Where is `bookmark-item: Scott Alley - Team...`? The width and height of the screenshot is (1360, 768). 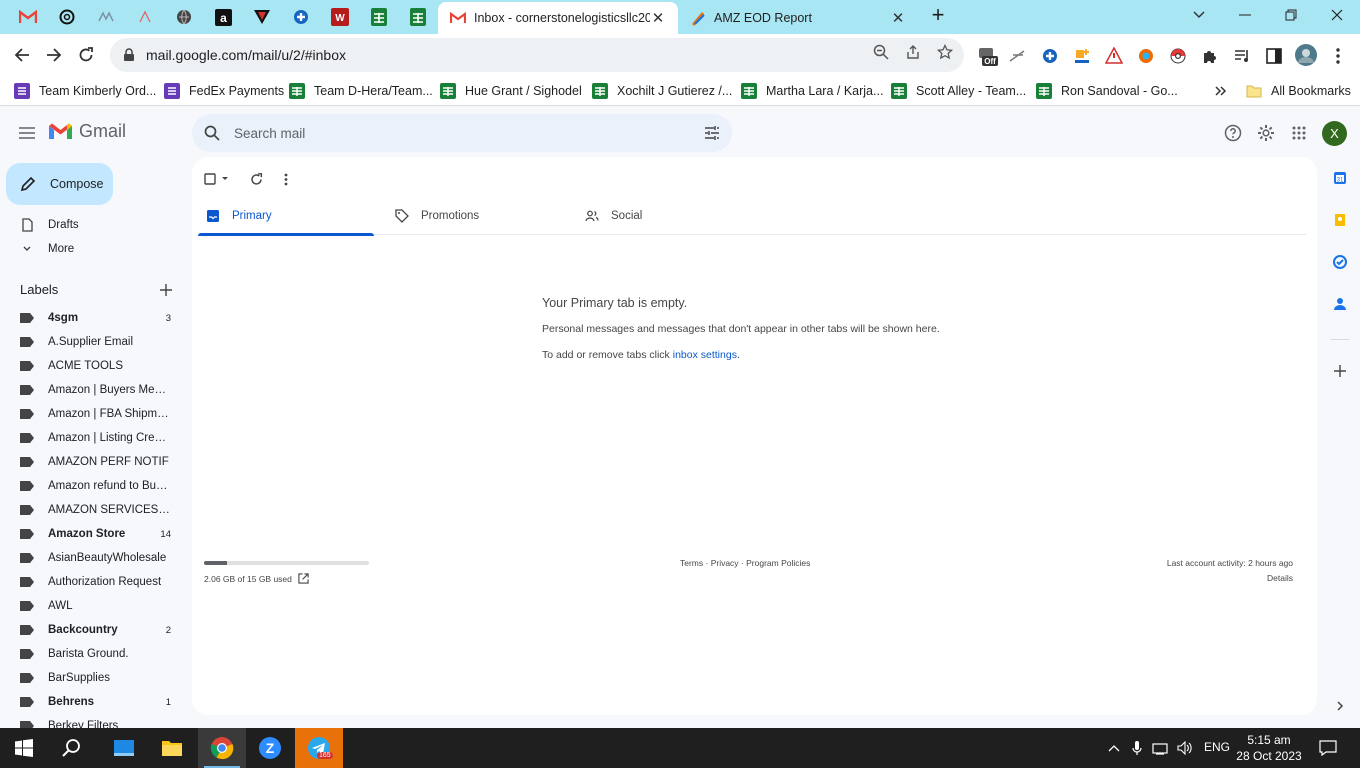
bookmark-item: Scott Alley - Team... is located at coordinates (958, 91).